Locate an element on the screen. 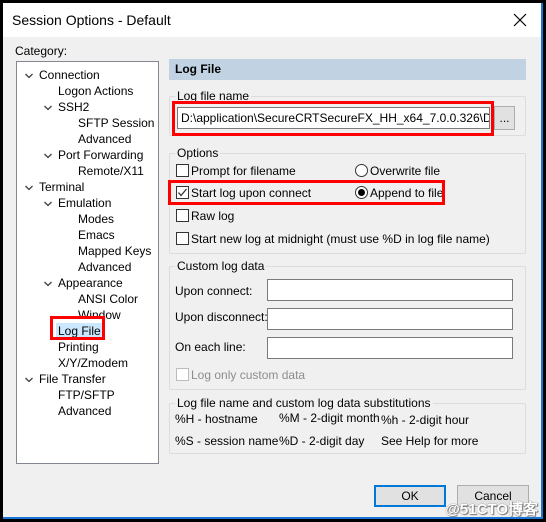 The width and height of the screenshot is (546, 522). tree-item: SFTP Session is located at coordinates (116, 123).